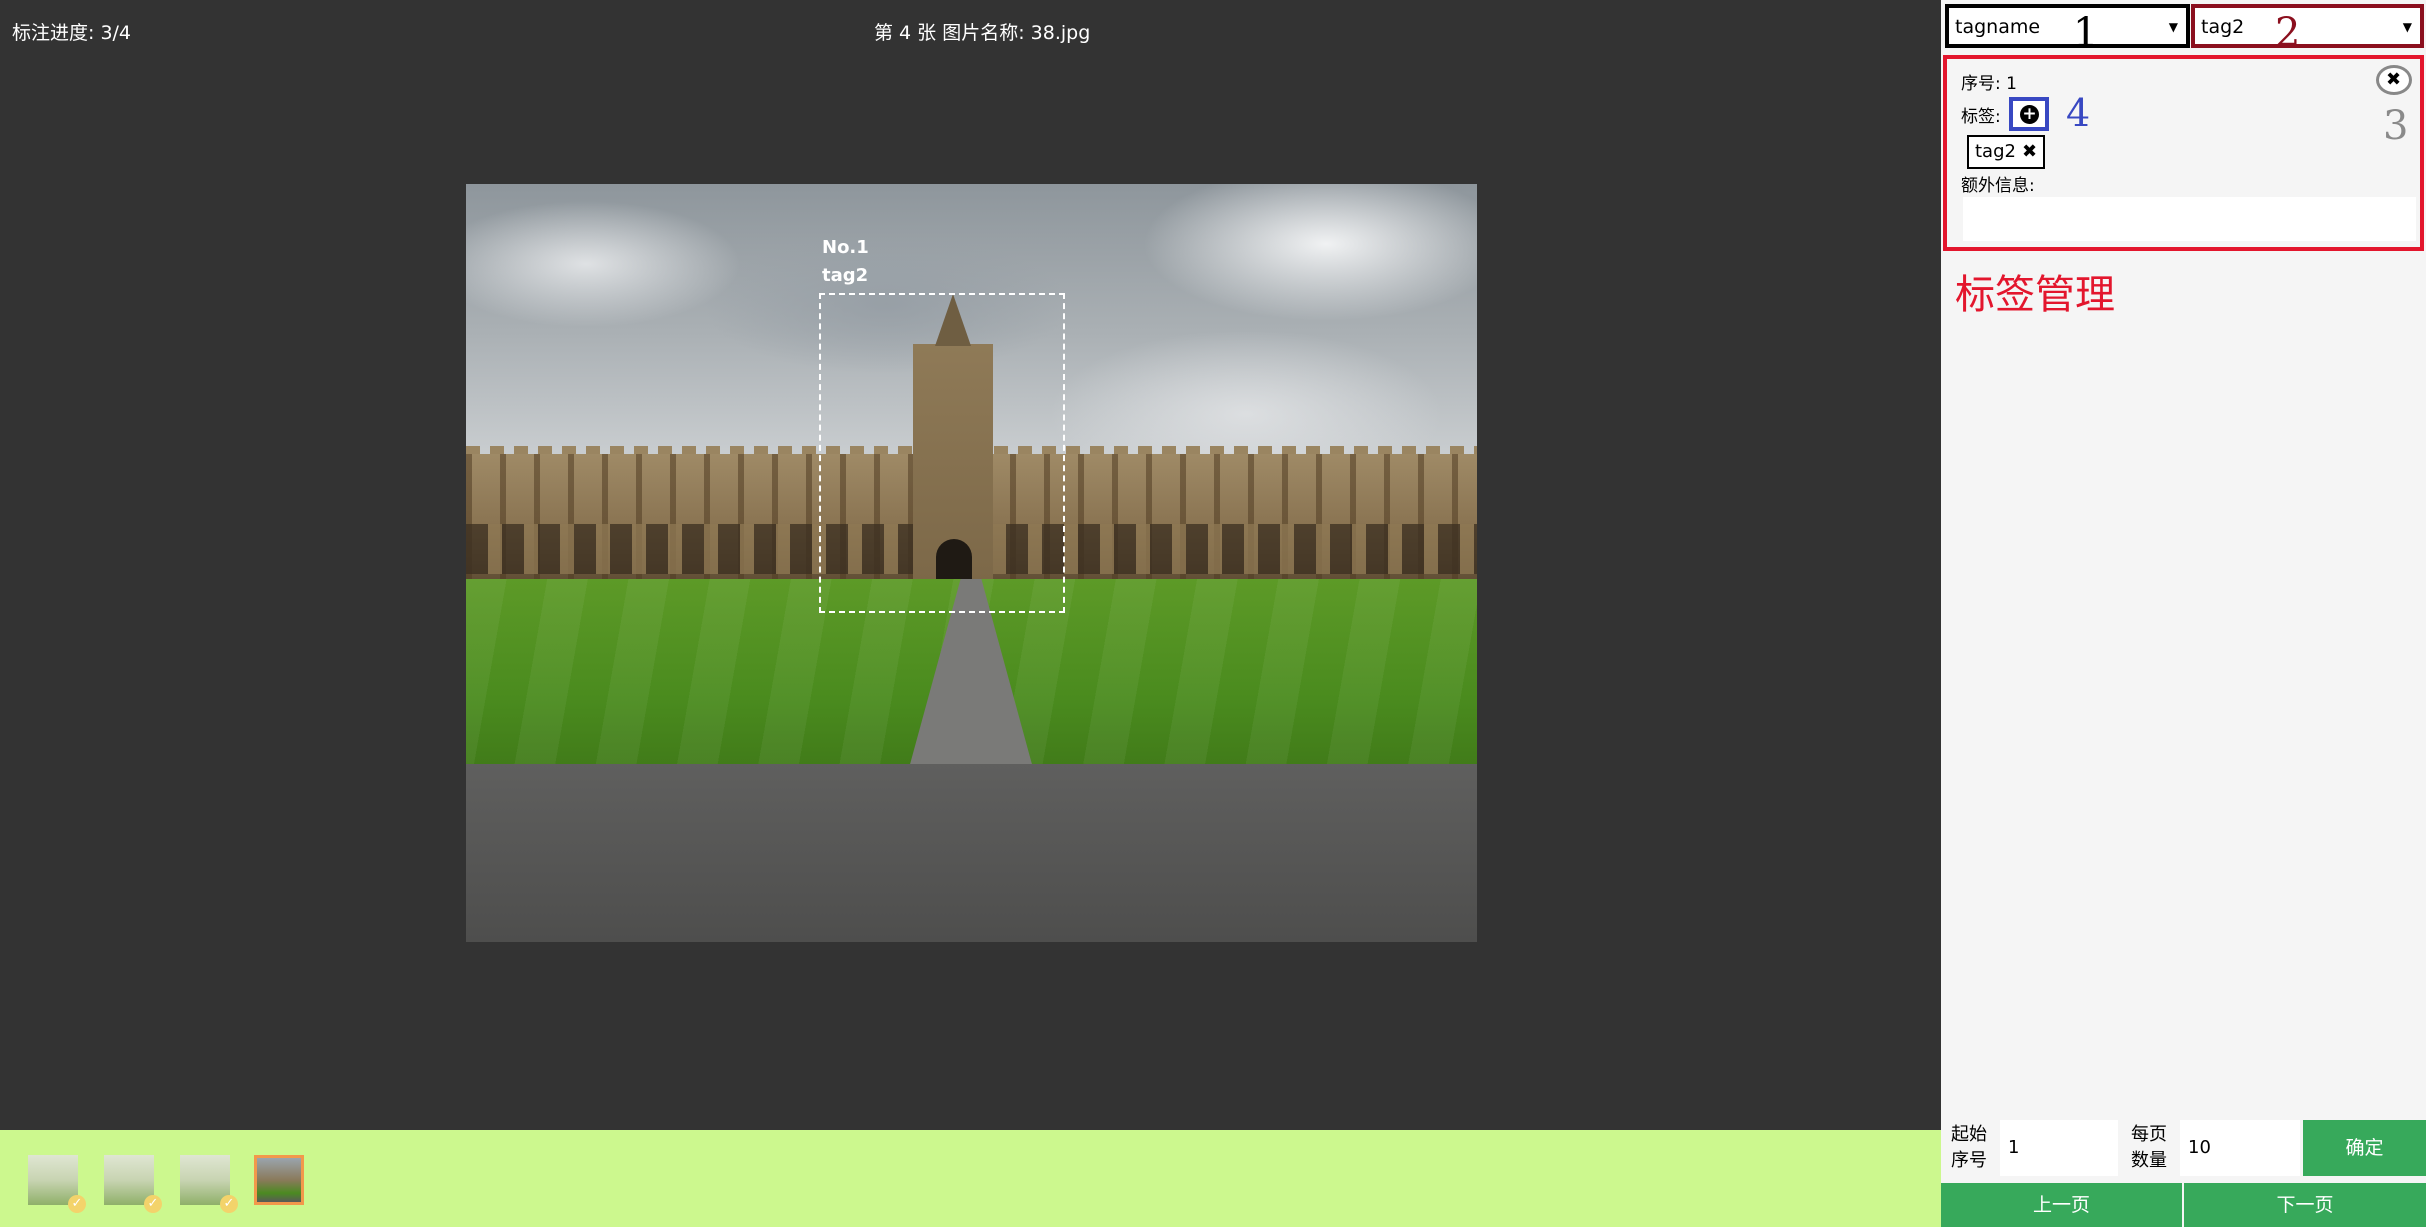  Describe the element at coordinates (2059, 1148) in the screenshot. I see `start-index-input: 1` at that location.